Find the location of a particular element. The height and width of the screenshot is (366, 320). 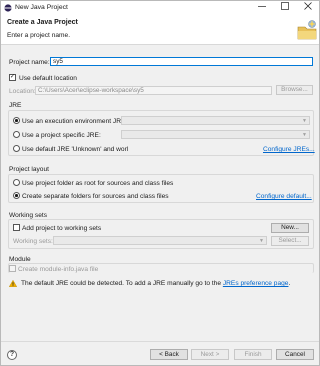

add-to-working-sets-checkbox is located at coordinates (16, 227).